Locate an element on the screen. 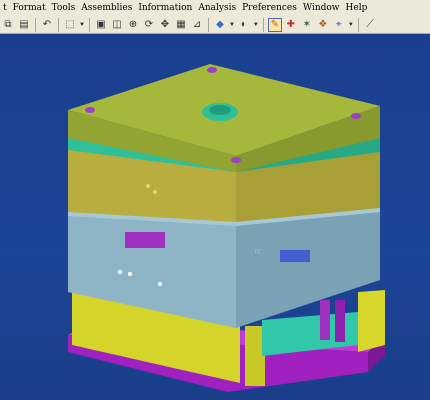 Image resolution: width=430 pixels, height=400 pixels. line-tool-icon: ⟋ is located at coordinates (370, 25).